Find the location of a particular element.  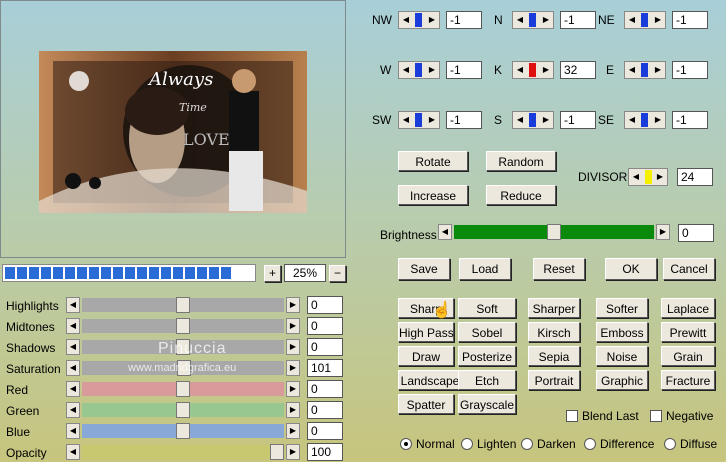

mode-lighten-radio is located at coordinates (467, 444).